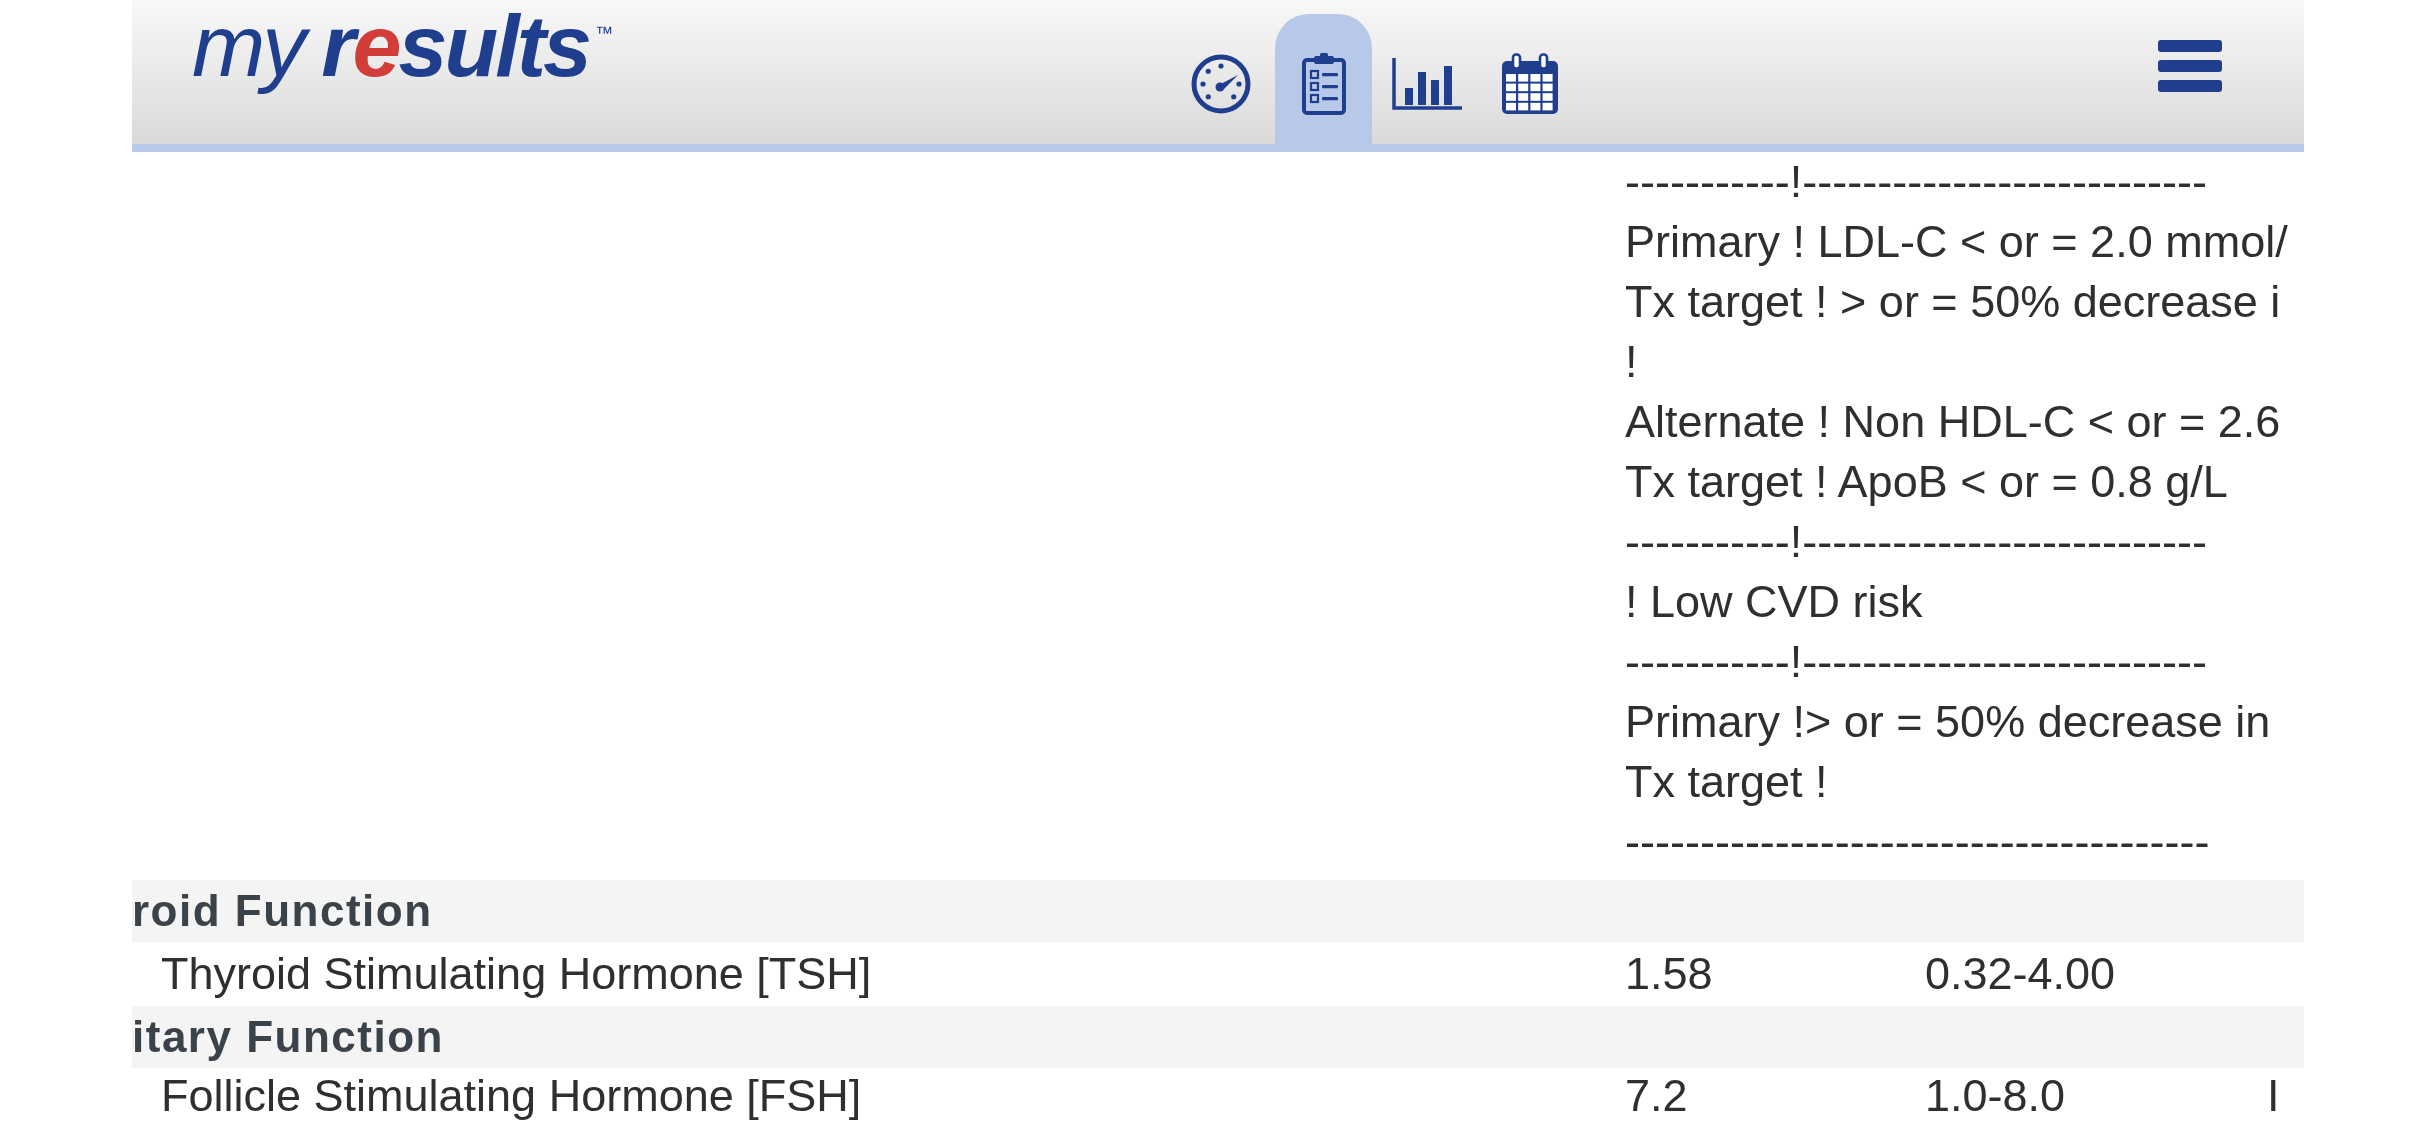 The image size is (2436, 1125). What do you see at coordinates (1529, 84) in the screenshot?
I see `calendar-icon` at bounding box center [1529, 84].